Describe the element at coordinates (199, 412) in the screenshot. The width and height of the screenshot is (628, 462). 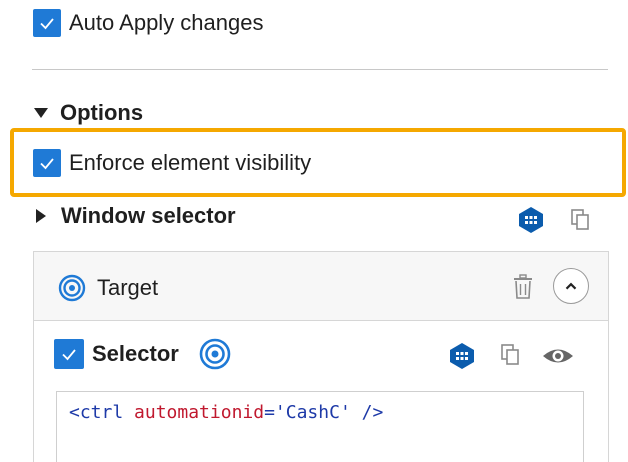
I see `code-attr-name: automationid` at that location.